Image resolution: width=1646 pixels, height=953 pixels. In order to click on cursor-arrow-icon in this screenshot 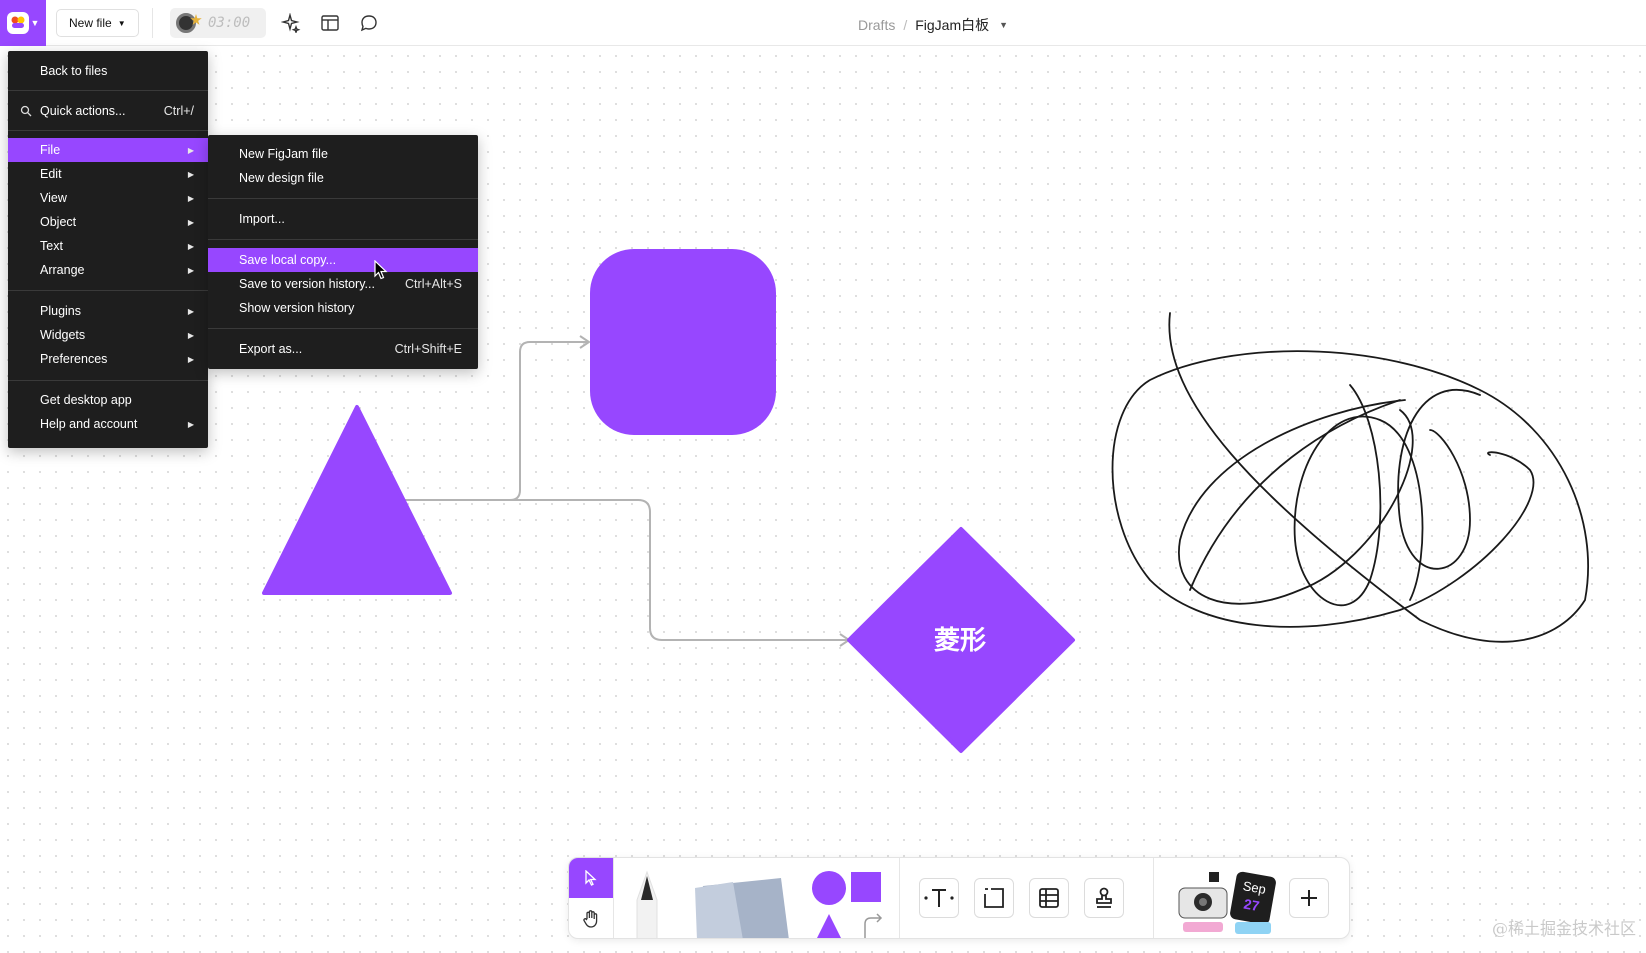, I will do `click(591, 878)`.